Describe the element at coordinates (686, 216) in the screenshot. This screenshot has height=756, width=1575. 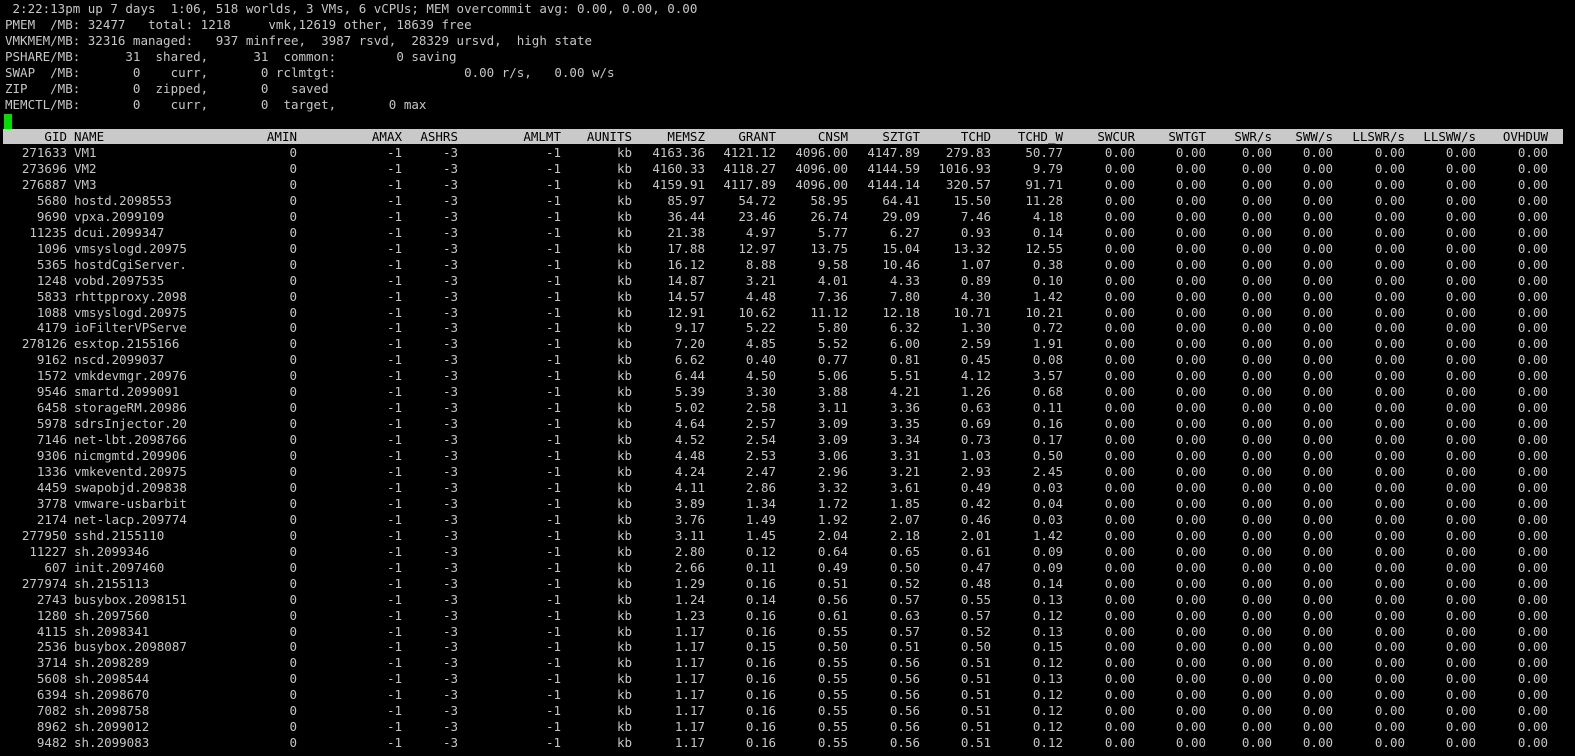
I see `cell-memsz: 36.44` at that location.